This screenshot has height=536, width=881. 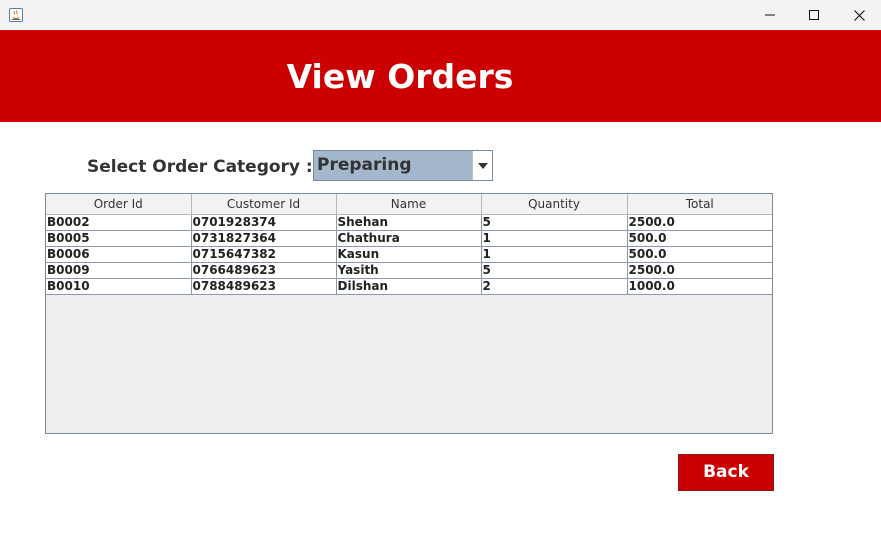 I want to click on category-selected-value: Preparing, so click(x=393, y=165).